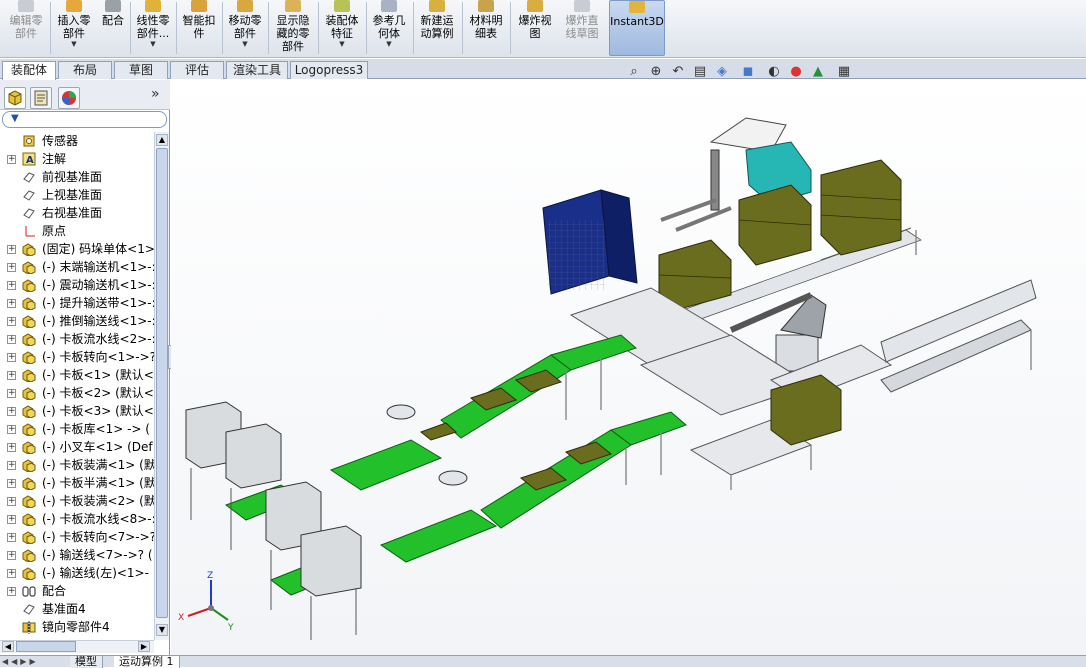  Describe the element at coordinates (844, 72) in the screenshot. I see `view-settings-icon: ▦` at that location.